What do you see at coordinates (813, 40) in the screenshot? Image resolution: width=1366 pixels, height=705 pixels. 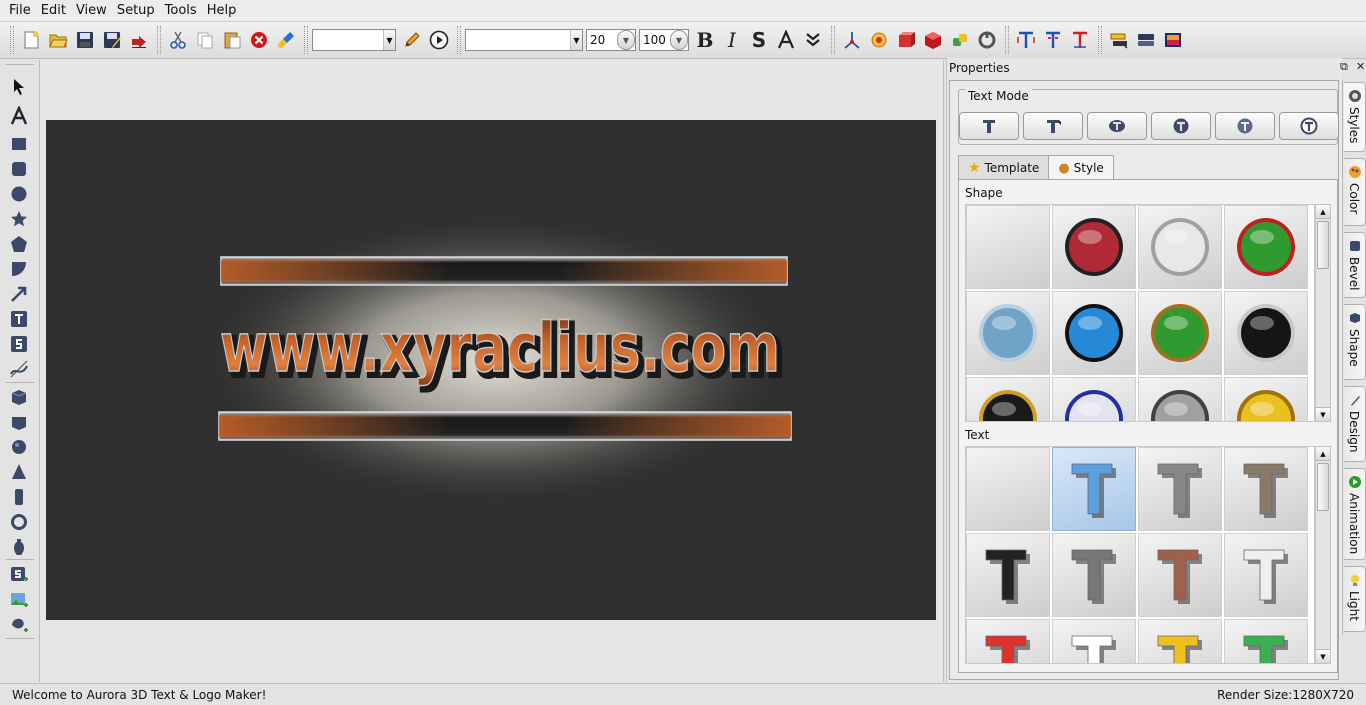 I see `more-button` at bounding box center [813, 40].